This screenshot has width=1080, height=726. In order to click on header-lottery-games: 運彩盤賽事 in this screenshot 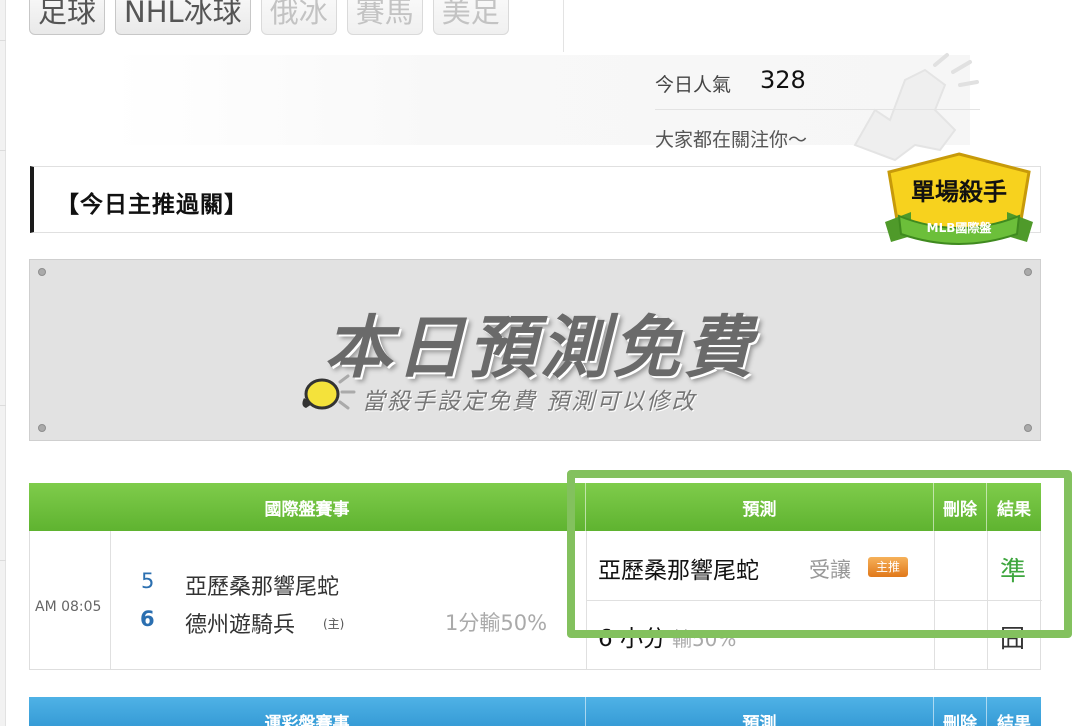, I will do `click(307, 720)`.